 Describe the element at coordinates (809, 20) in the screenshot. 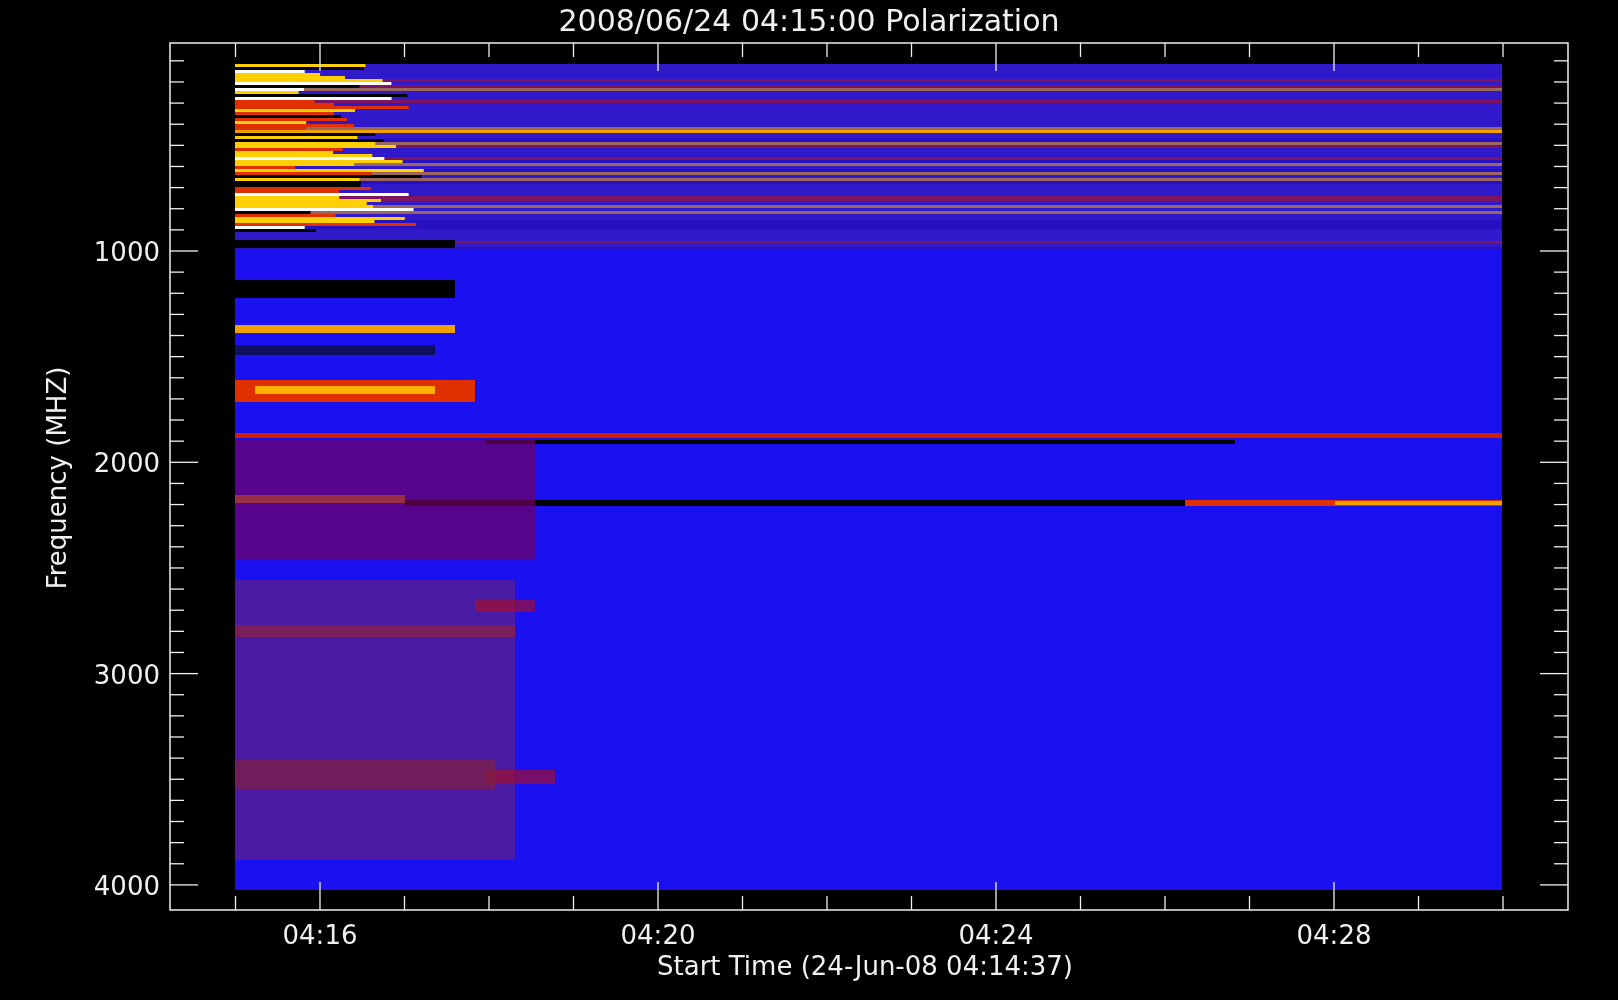

I see `chart-title: 2008/06/24 04:15:00 Polarization` at that location.